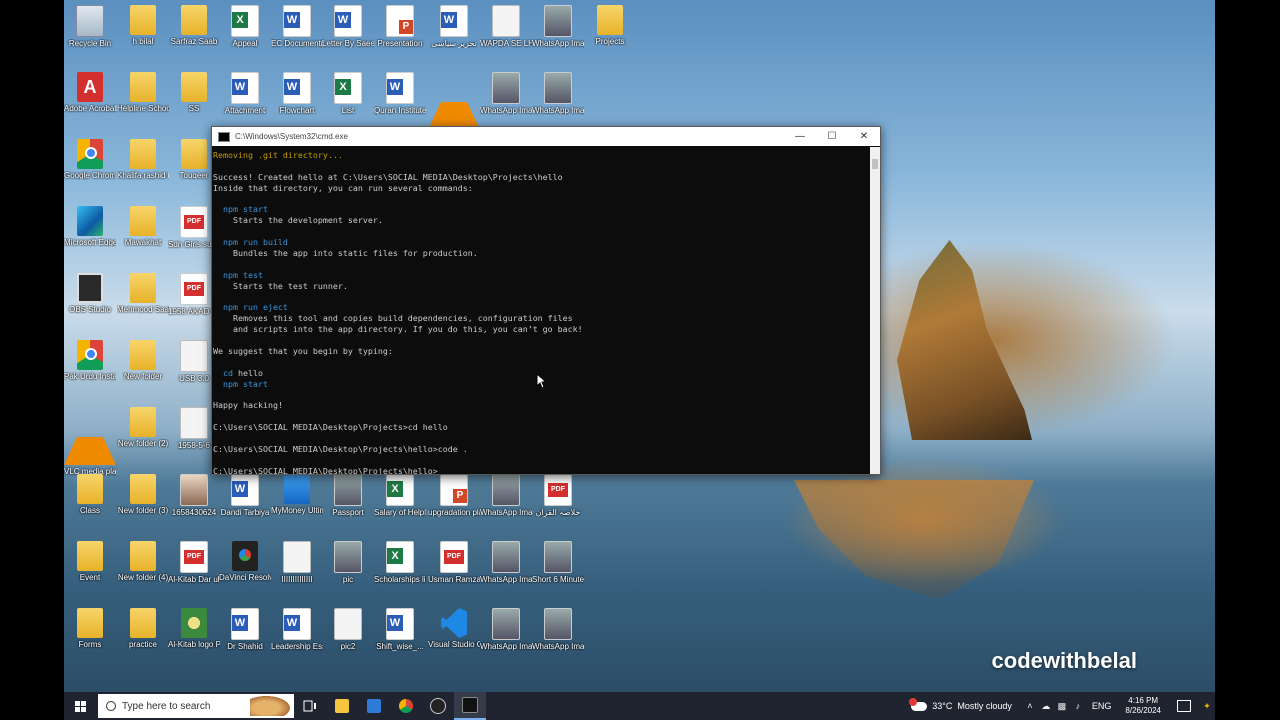  Describe the element at coordinates (194, 222) in the screenshot. I see `pdf-icon` at that location.